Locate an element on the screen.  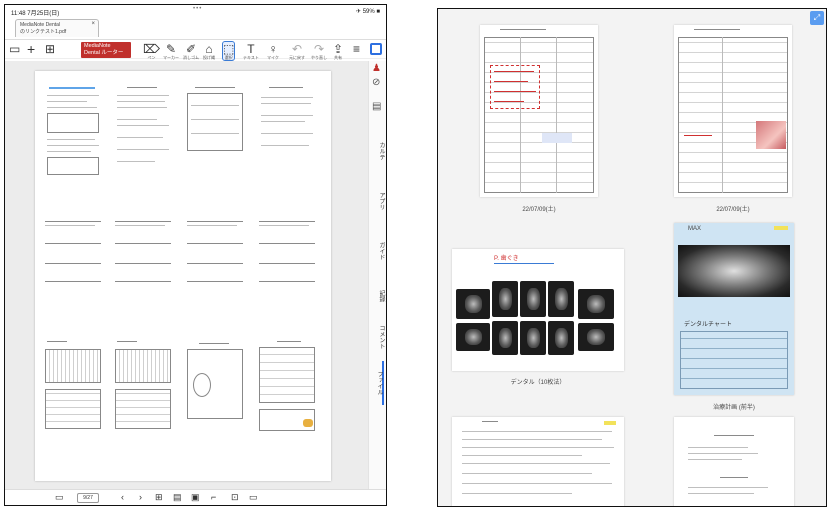
bottom-bar: ▭ 9/27 ‹ › ⊞ ▤ ▣ ⌐ ⊡ ▭ is located at coordinates (195, 497).